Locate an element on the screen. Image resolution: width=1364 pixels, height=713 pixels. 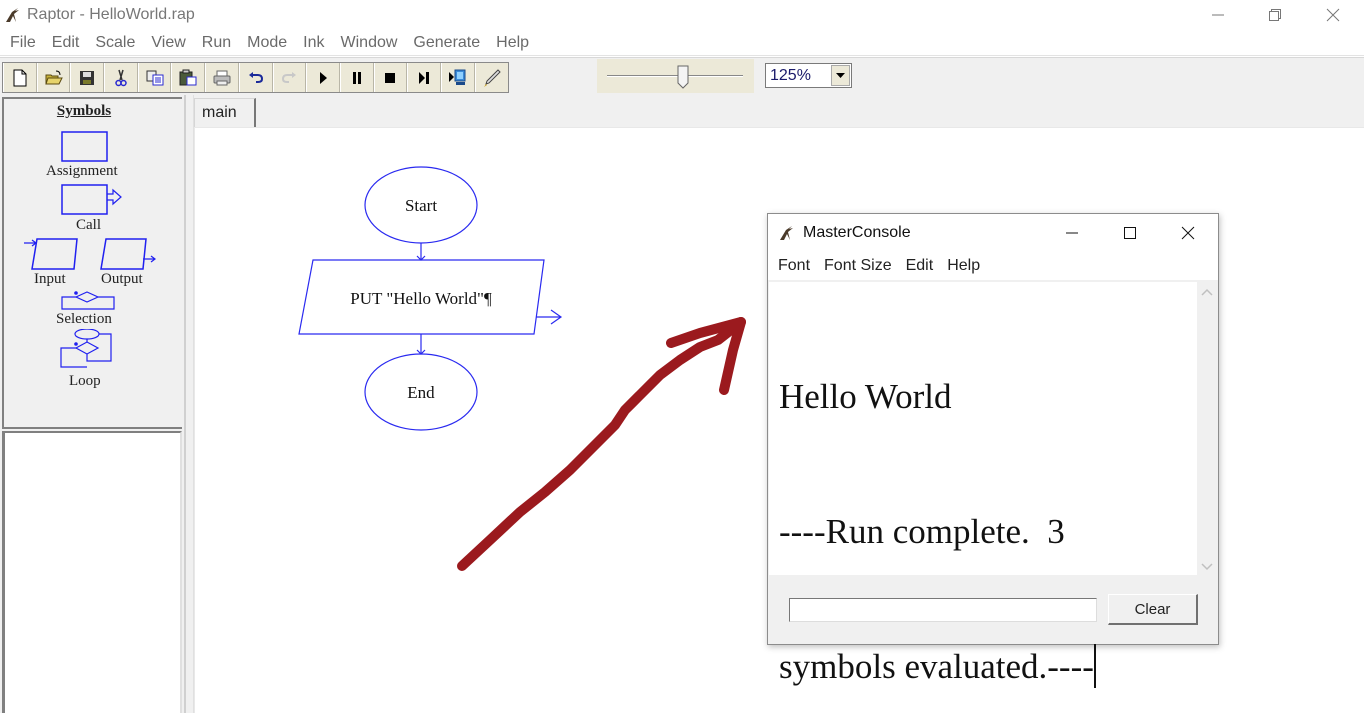
close-button is located at coordinates (1333, 15).